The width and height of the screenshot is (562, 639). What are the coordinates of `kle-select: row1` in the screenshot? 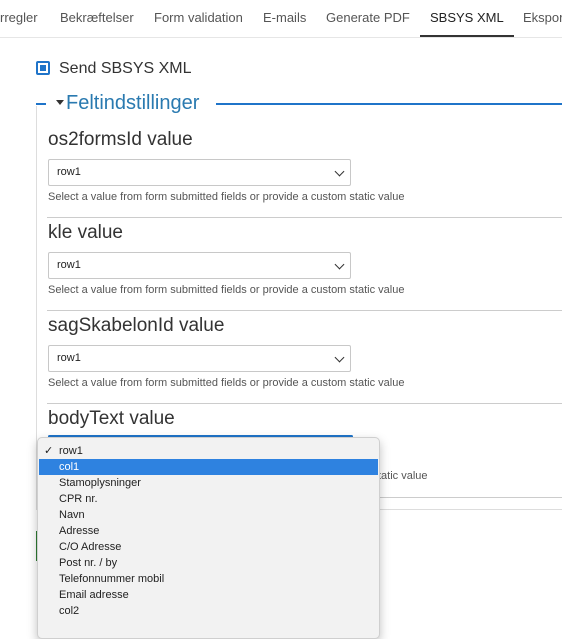 It's located at (199, 265).